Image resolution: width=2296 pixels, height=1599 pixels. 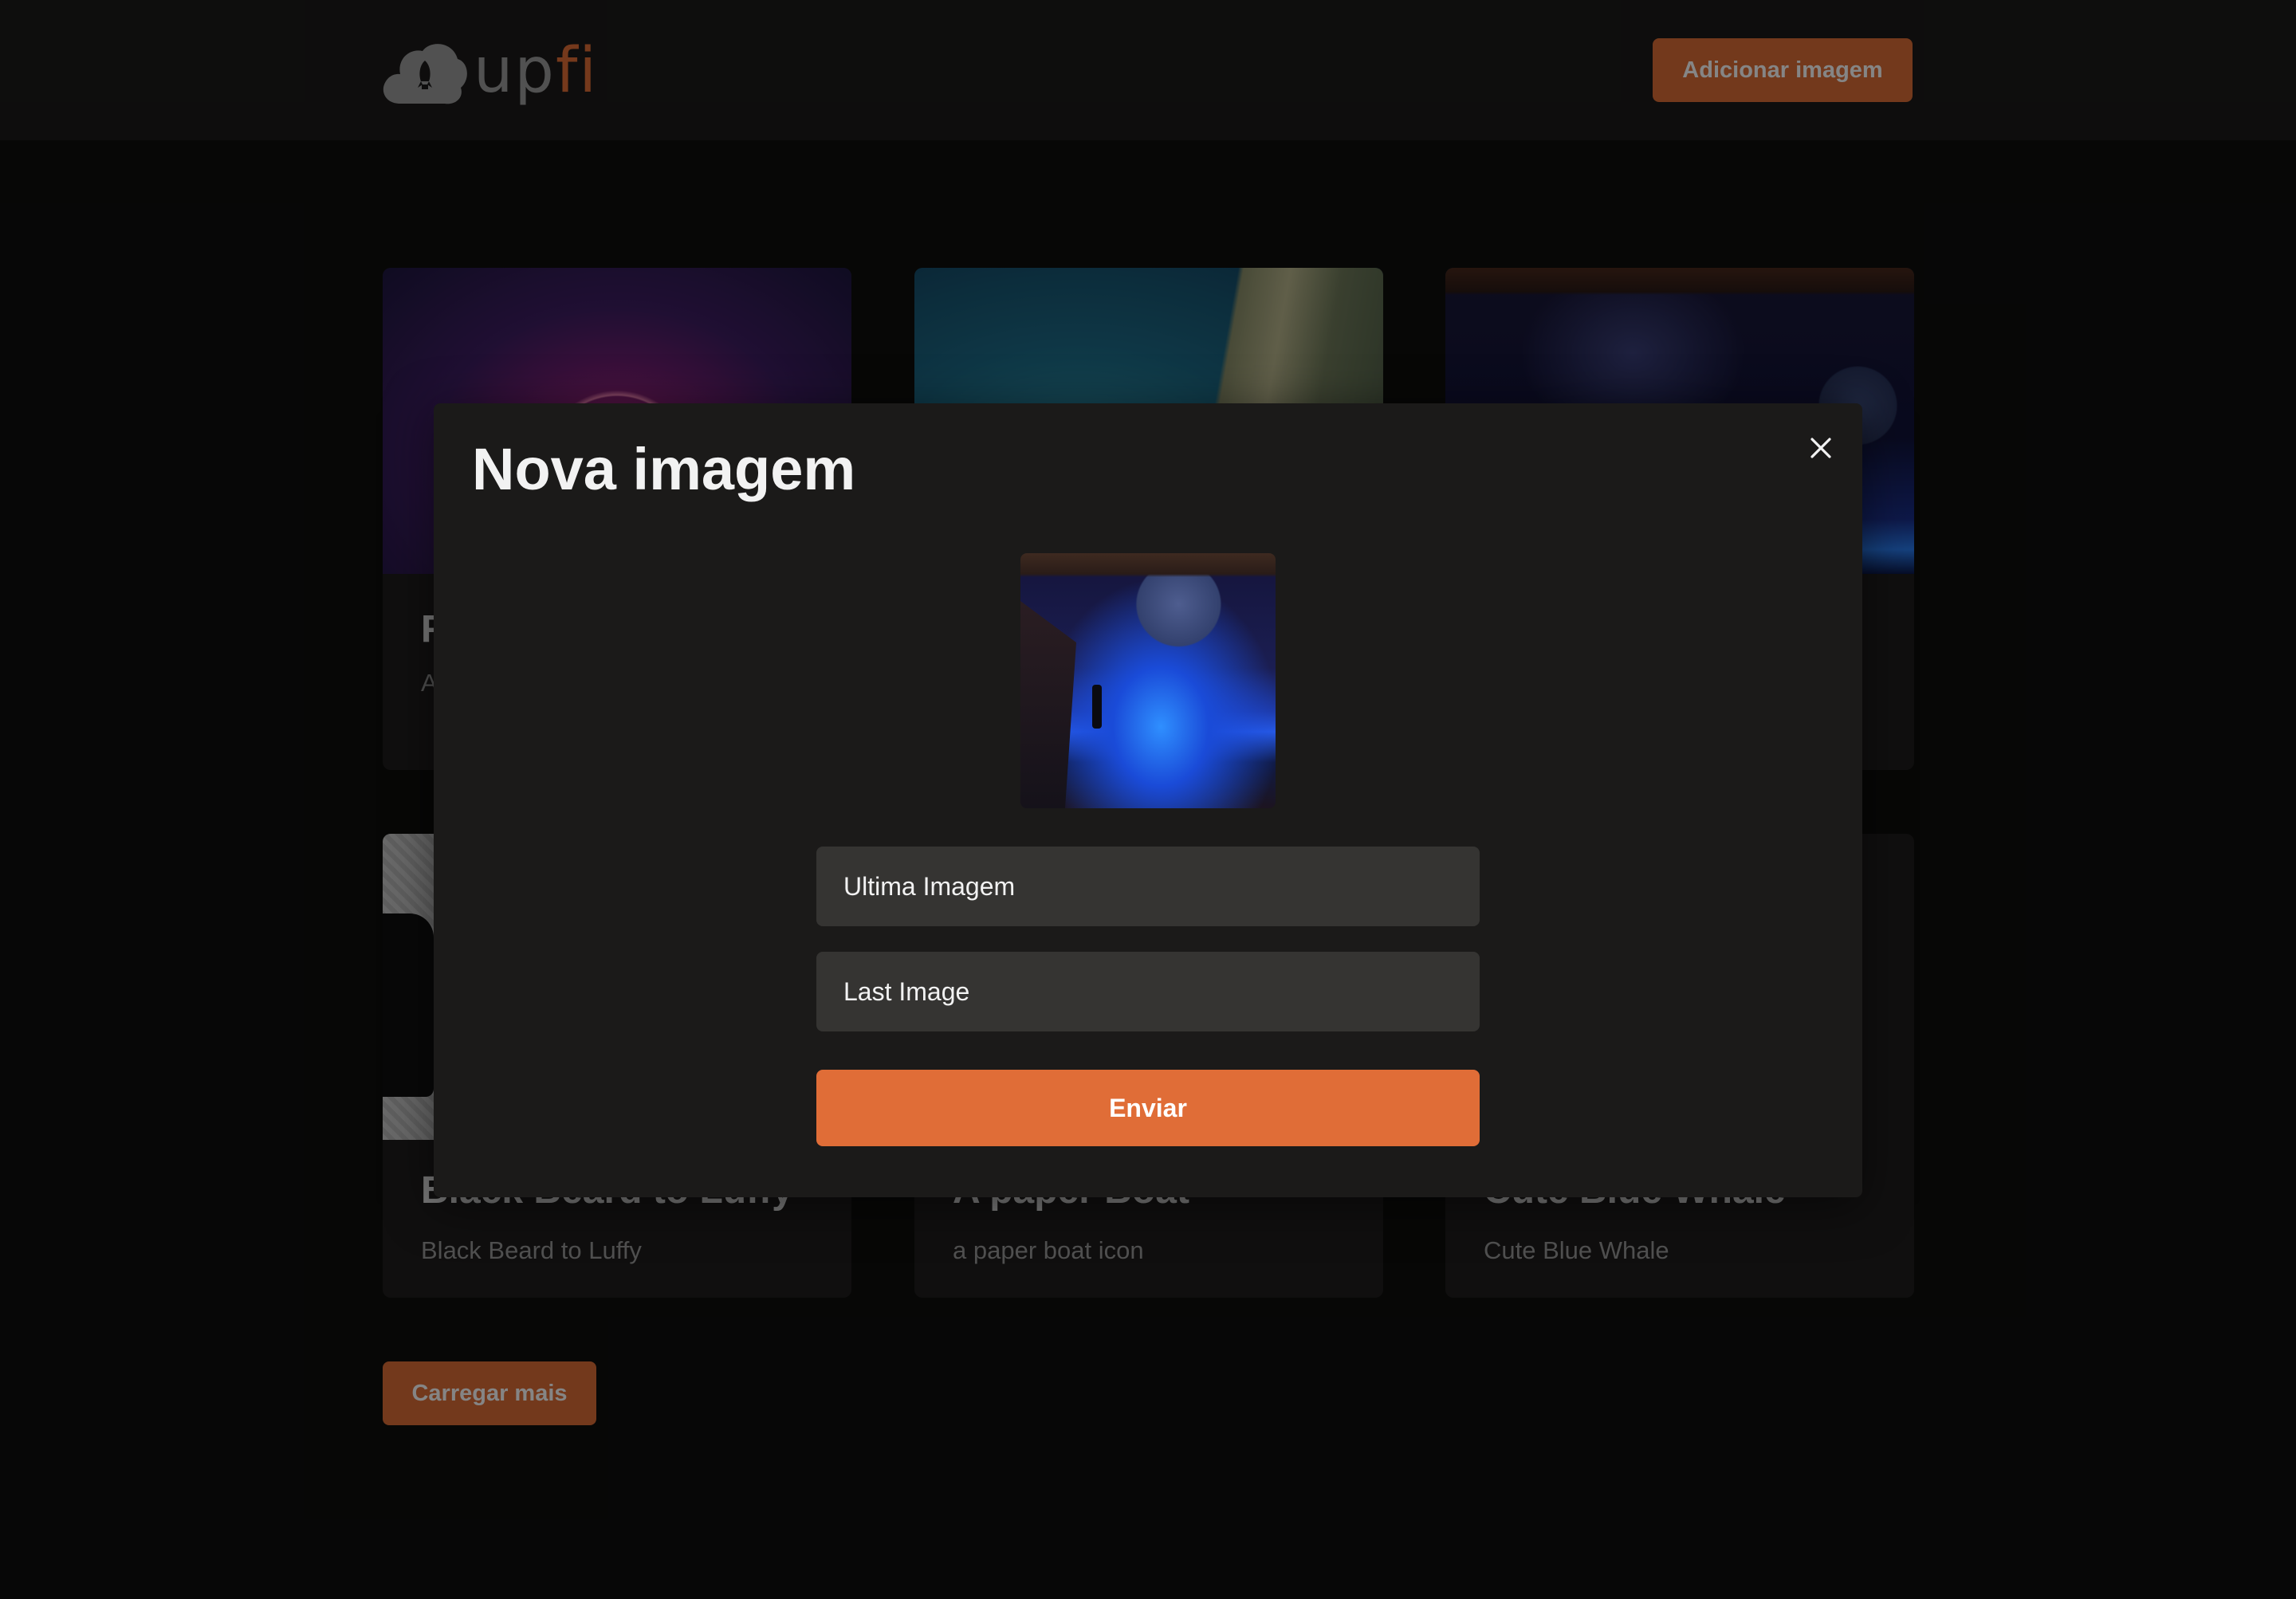 What do you see at coordinates (1148, 991) in the screenshot?
I see `image-description-input` at bounding box center [1148, 991].